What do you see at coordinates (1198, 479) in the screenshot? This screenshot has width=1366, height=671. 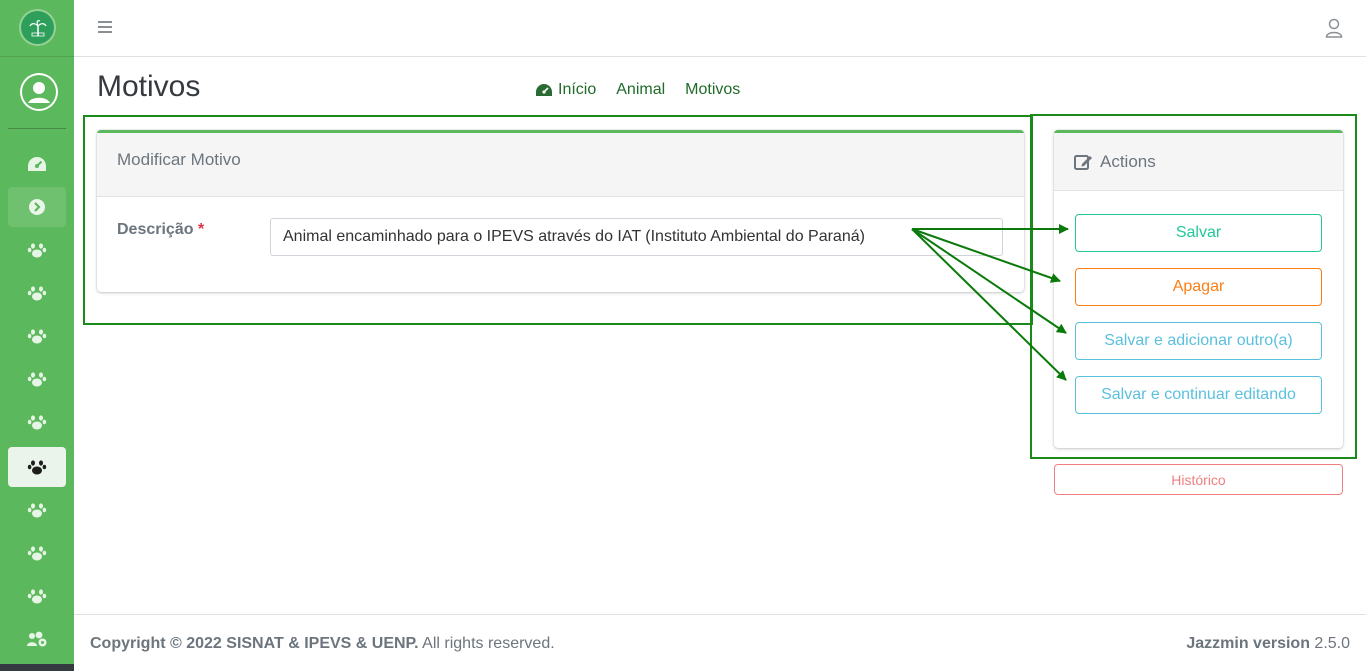 I see `history-button: Histórico` at bounding box center [1198, 479].